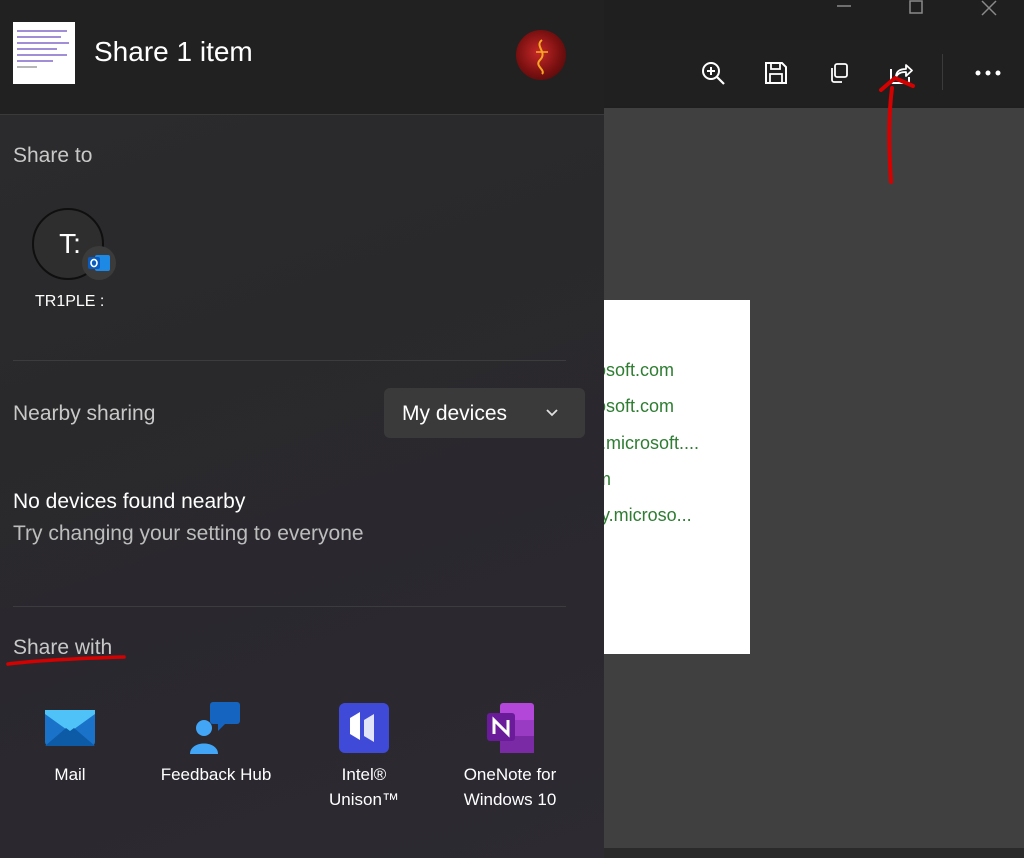 Image resolution: width=1024 pixels, height=858 pixels. Describe the element at coordinates (69, 302) in the screenshot. I see `contact-name: TR1PLE :` at that location.